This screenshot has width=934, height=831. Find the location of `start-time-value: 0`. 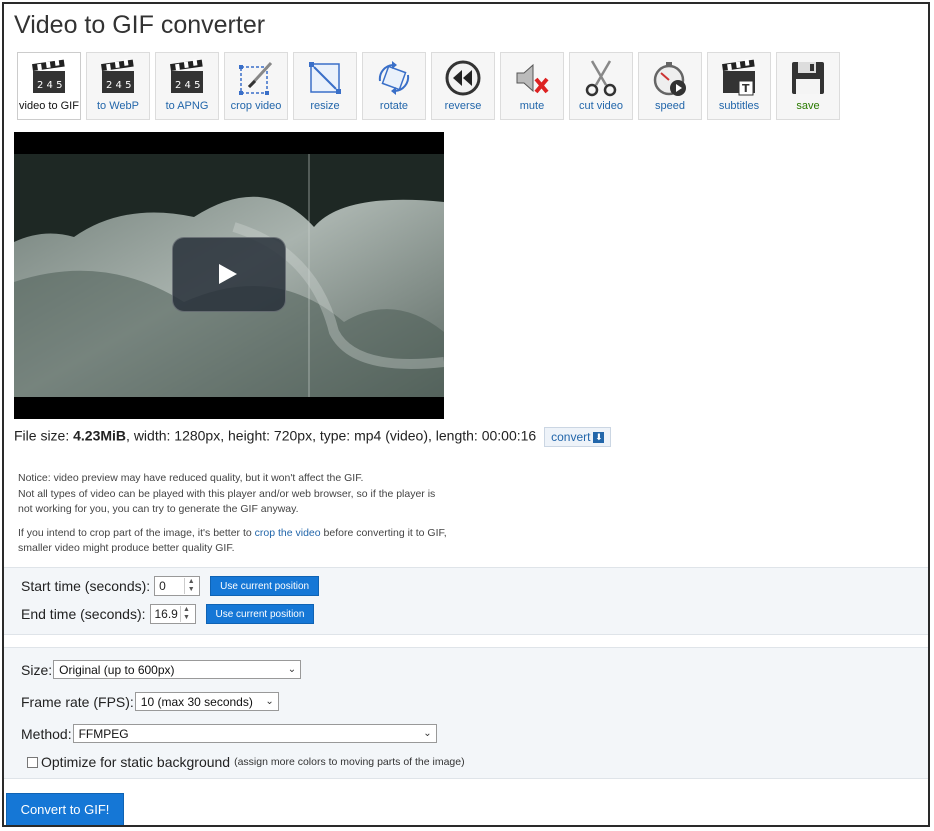

start-time-value: 0 is located at coordinates (162, 586).